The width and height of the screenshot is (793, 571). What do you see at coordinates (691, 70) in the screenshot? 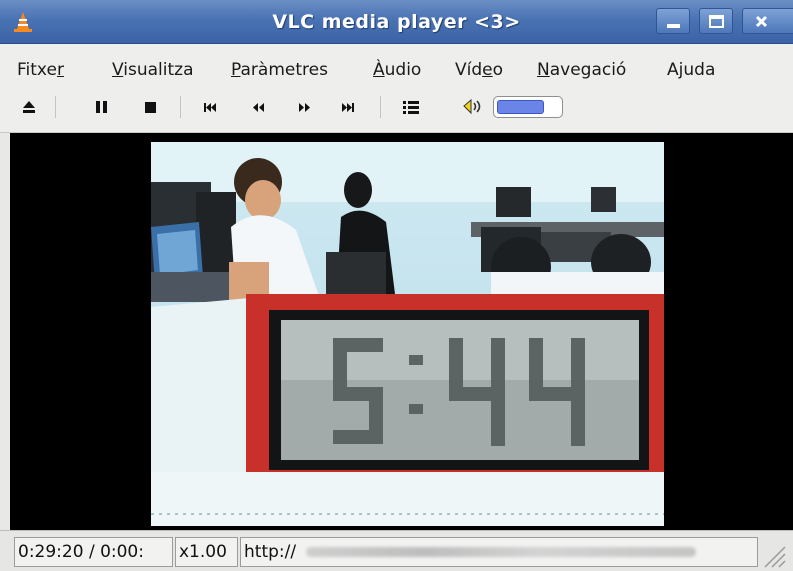
I see `menu-help: Ajuda` at bounding box center [691, 70].